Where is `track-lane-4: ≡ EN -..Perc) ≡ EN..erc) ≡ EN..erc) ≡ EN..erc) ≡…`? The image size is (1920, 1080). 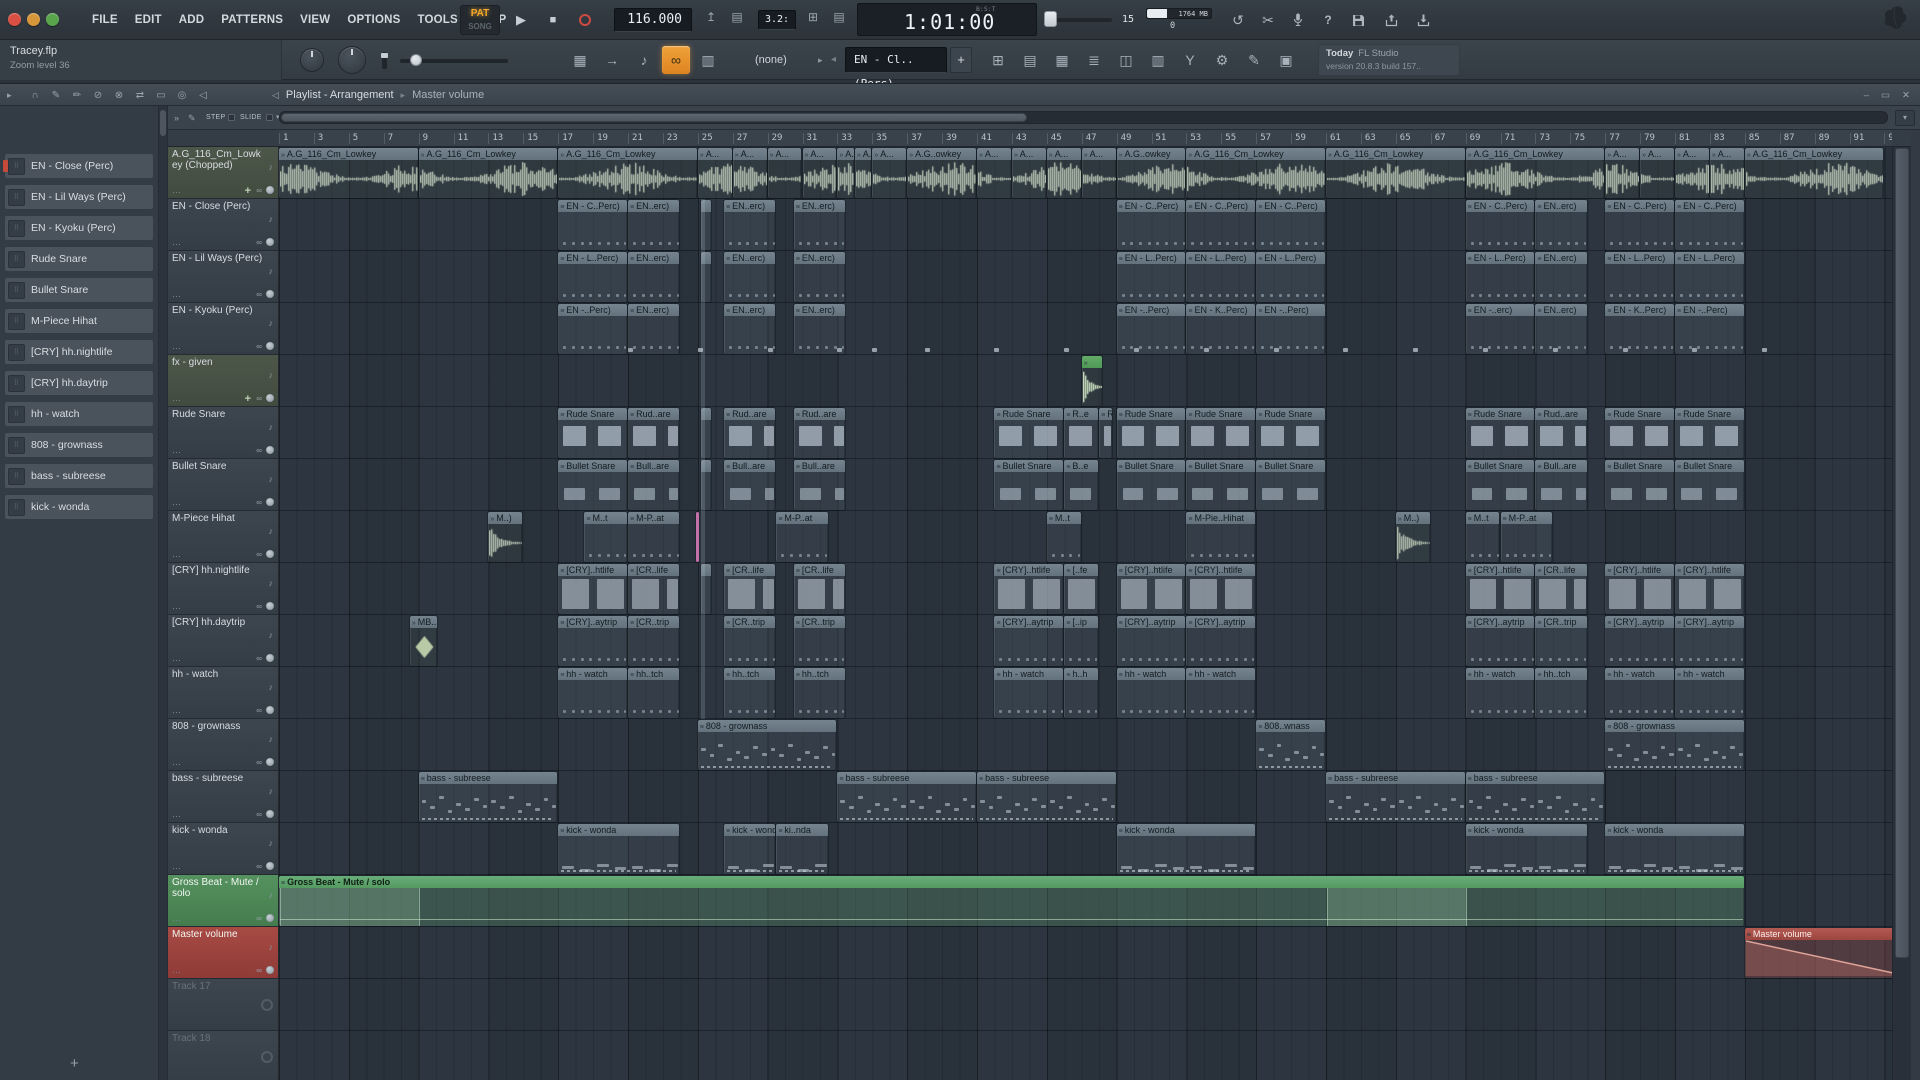
track-lane-4: ≡ EN -..Perc) ≡ EN..erc) ≡ EN..erc) ≡ EN..erc) ≡… is located at coordinates (1085, 329).